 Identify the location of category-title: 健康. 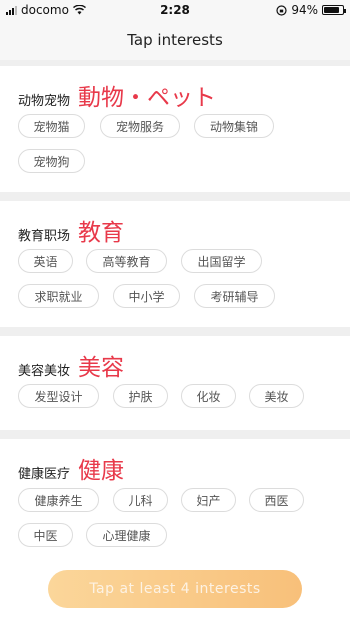
(101, 471).